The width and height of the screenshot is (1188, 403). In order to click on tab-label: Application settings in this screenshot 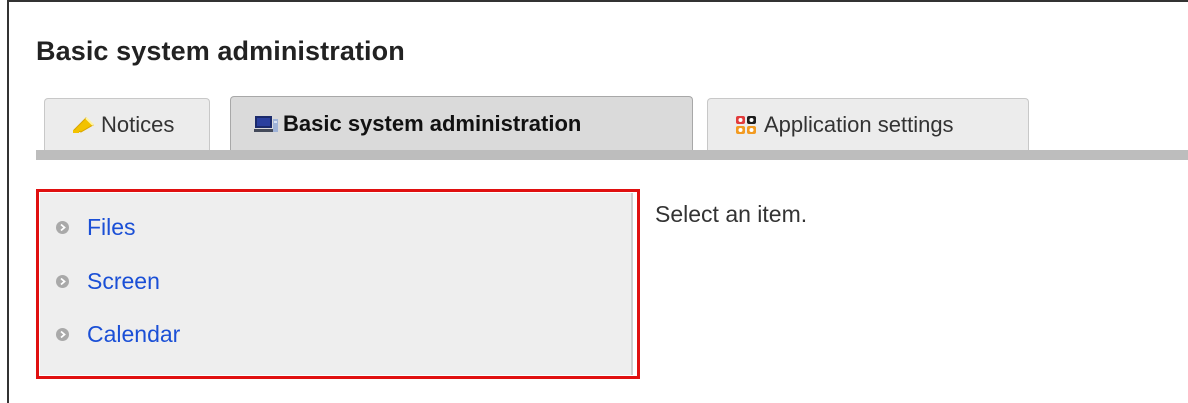, I will do `click(859, 124)`.